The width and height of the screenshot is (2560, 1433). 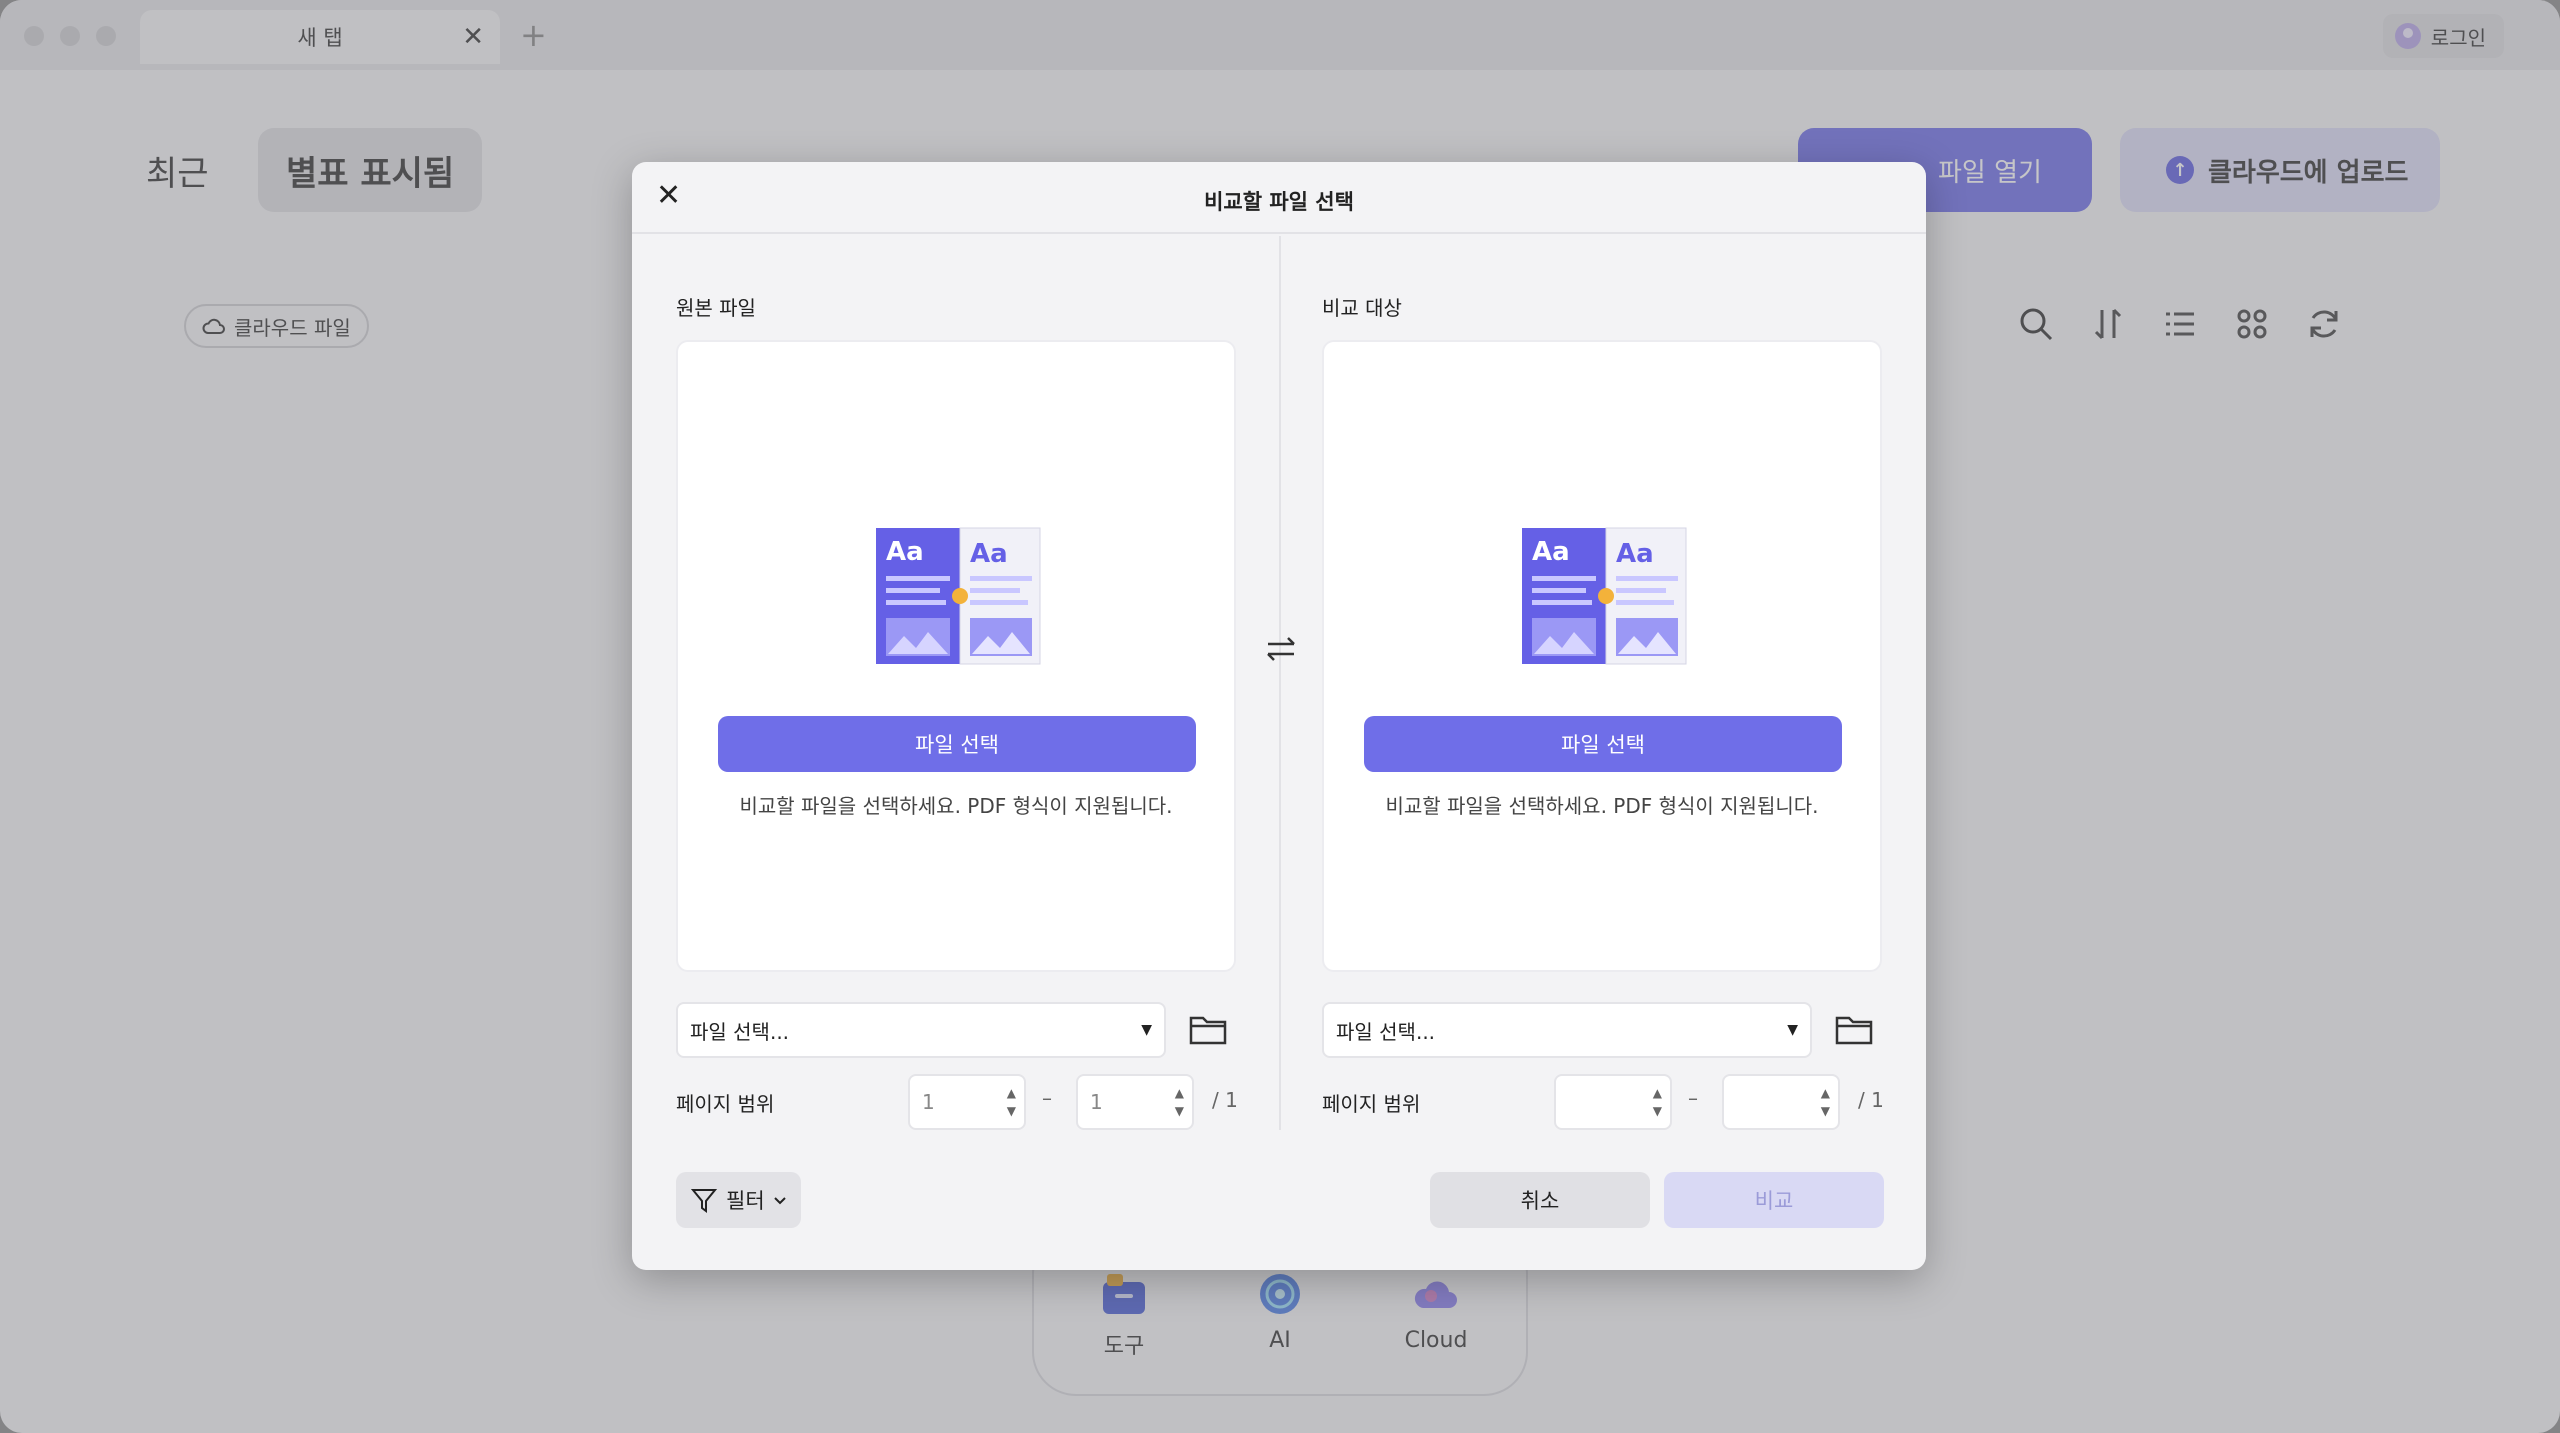 I want to click on source-range-dash: –, so click(x=1047, y=1098).